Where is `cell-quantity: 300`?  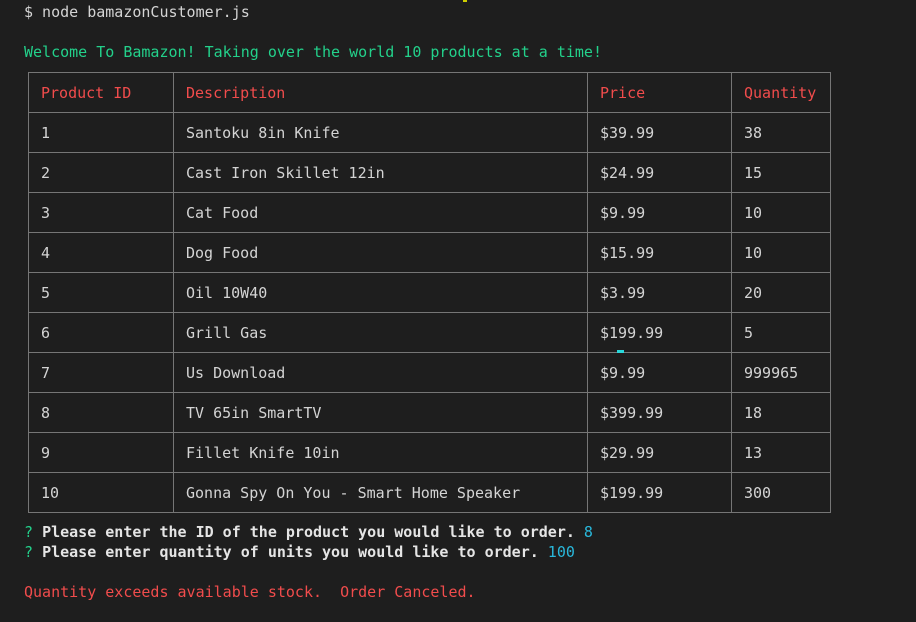
cell-quantity: 300 is located at coordinates (781, 492).